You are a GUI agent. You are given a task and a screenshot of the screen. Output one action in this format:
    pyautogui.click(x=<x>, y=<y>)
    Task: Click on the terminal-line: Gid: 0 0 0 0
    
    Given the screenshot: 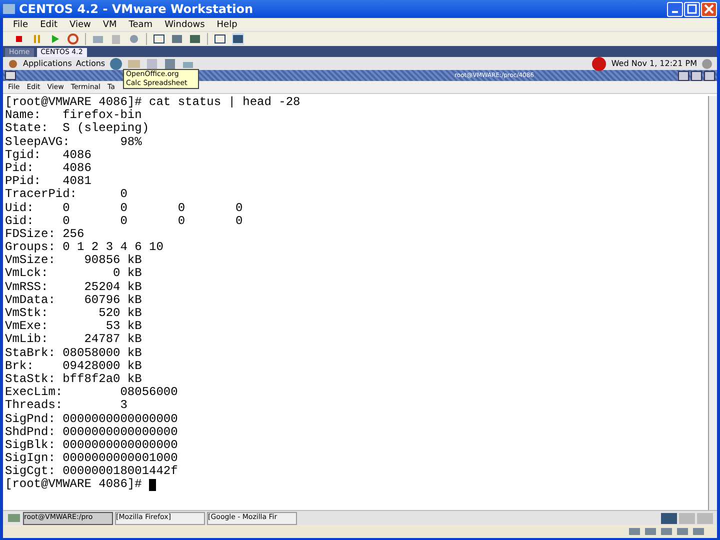 What is the action you would take?
    pyautogui.click(x=124, y=221)
    